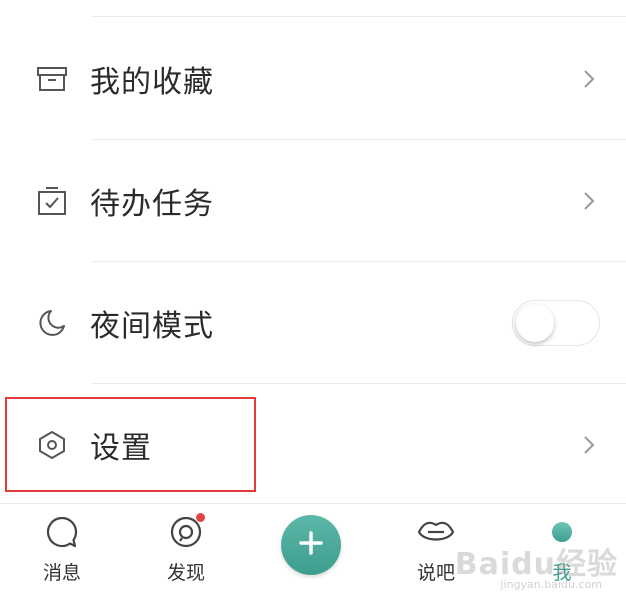 The width and height of the screenshot is (626, 593). I want to click on tab-messages: 消息, so click(62, 551).